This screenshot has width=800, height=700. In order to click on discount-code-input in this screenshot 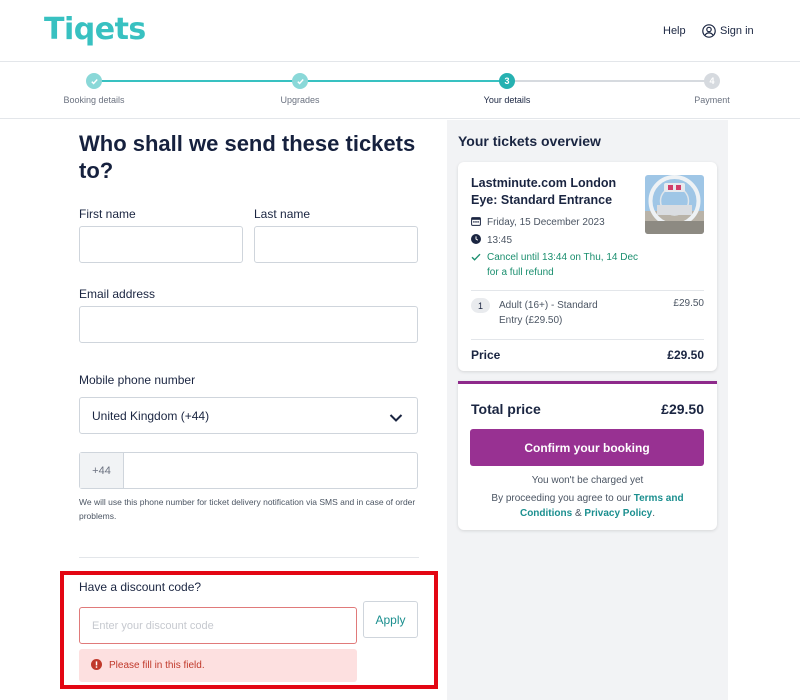, I will do `click(218, 625)`.